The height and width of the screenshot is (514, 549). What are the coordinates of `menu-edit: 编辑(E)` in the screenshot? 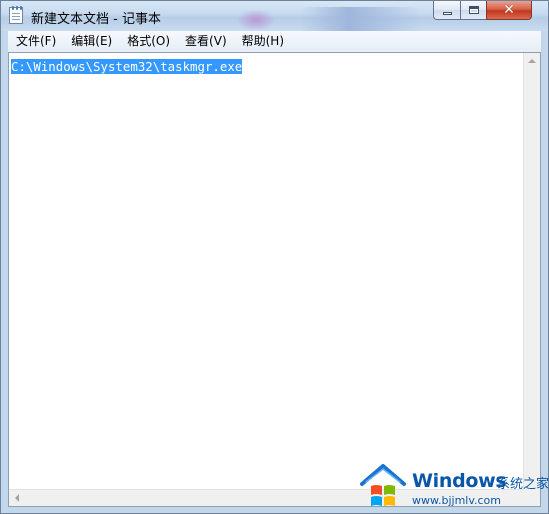 It's located at (91, 41).